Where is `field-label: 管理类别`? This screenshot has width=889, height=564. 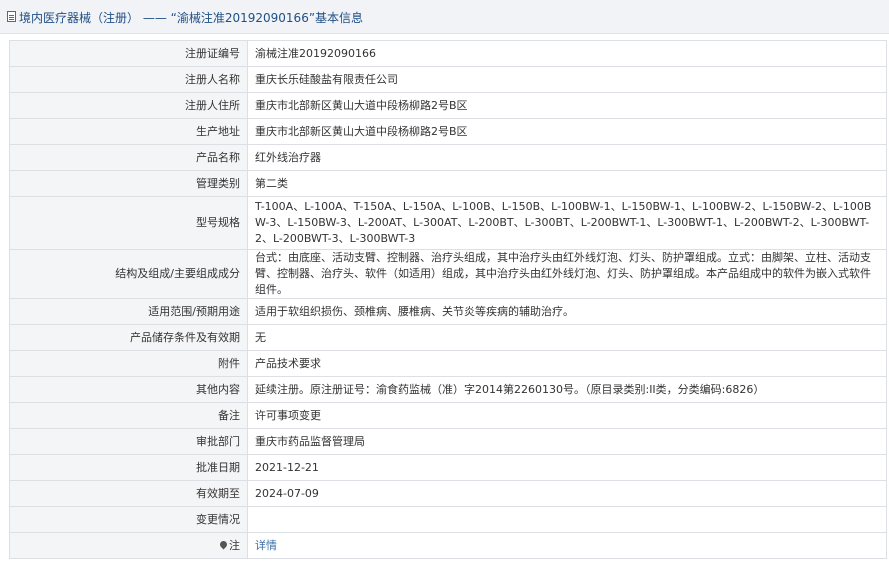 field-label: 管理类别 is located at coordinates (128, 183).